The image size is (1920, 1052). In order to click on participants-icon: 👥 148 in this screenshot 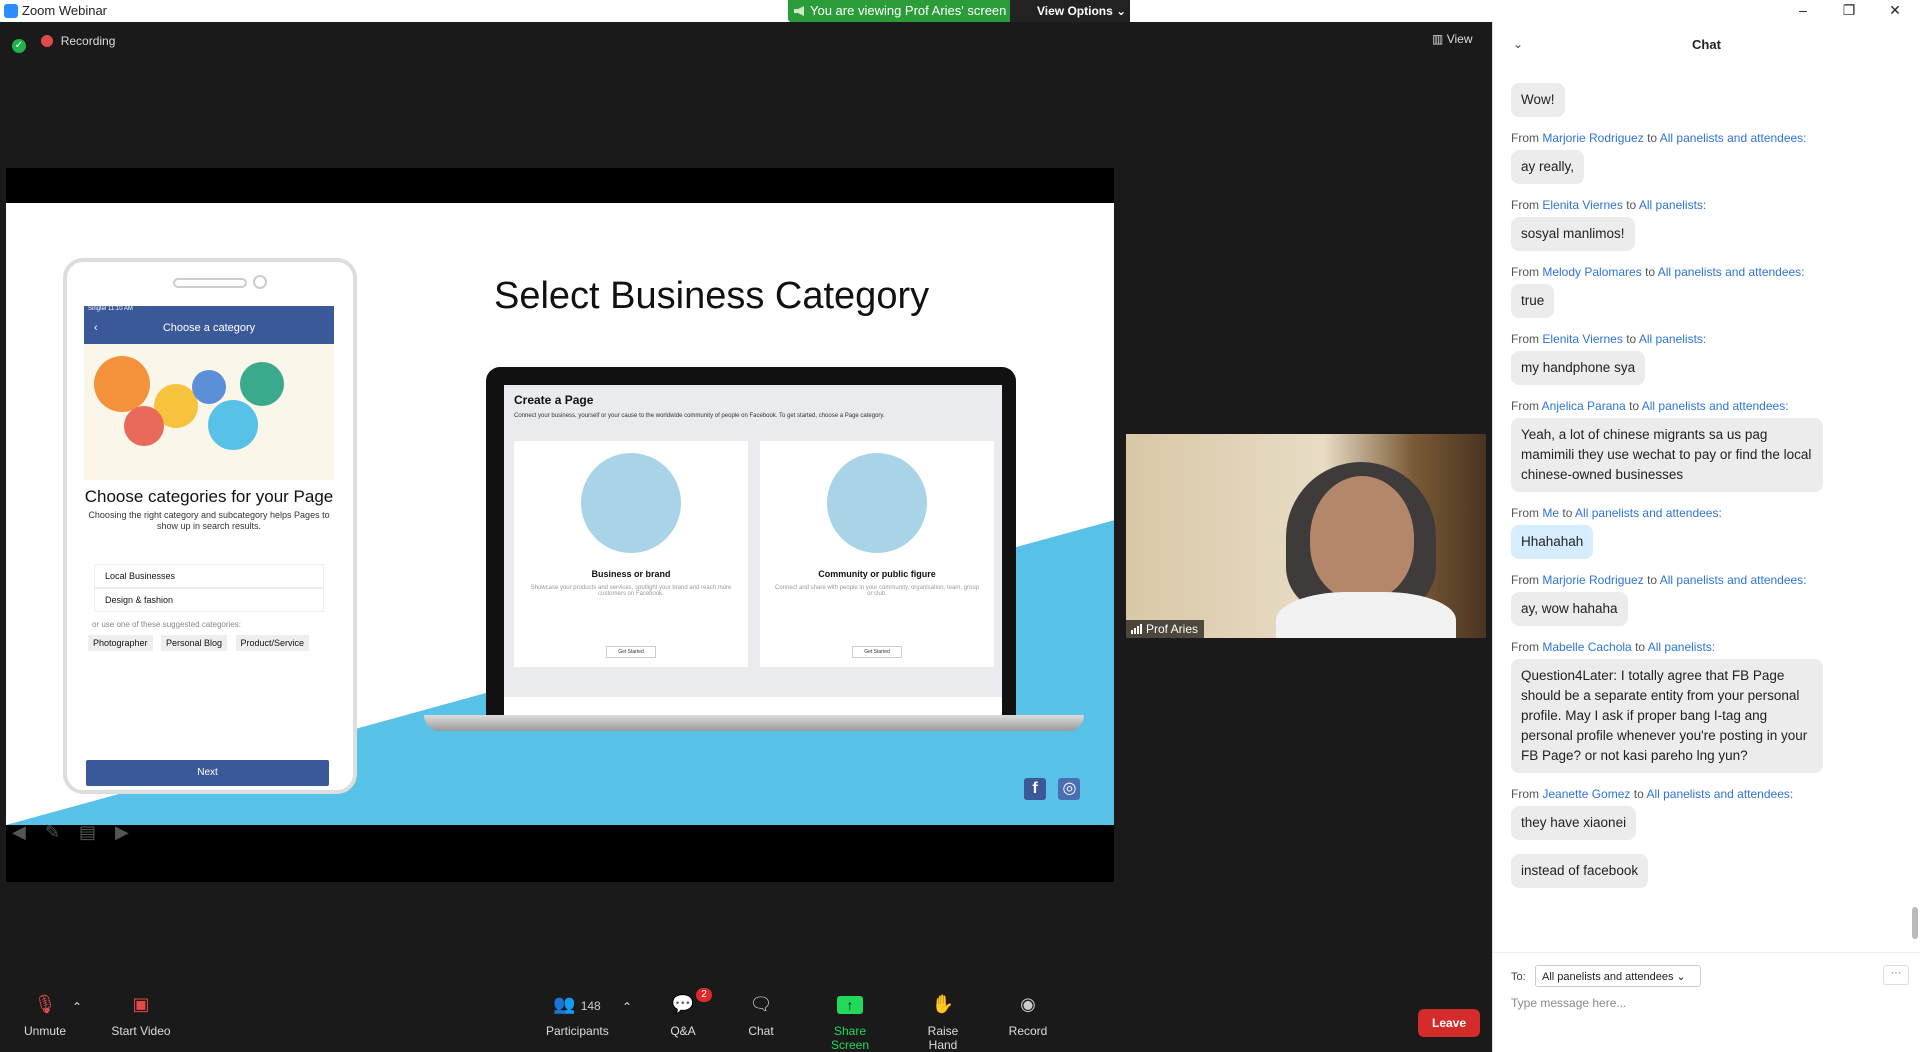, I will do `click(577, 1004)`.